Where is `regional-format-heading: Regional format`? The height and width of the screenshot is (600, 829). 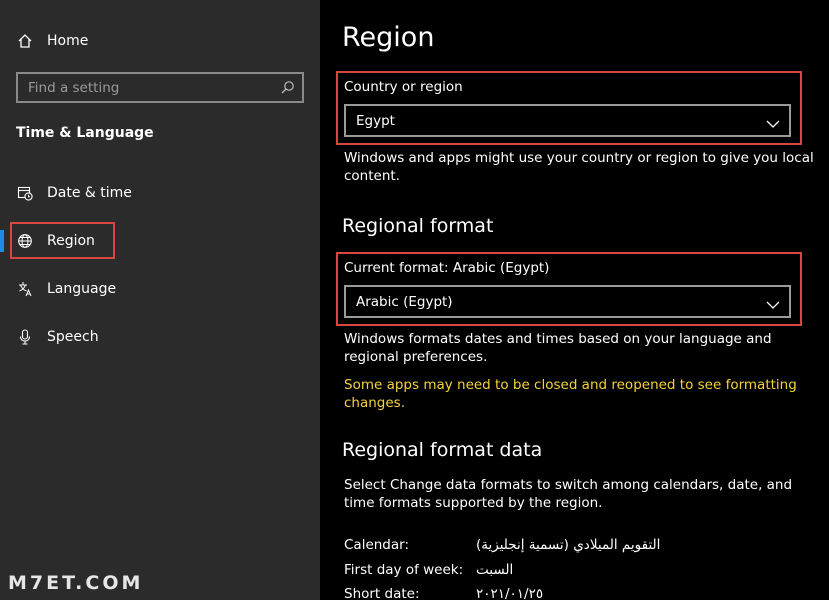 regional-format-heading: Regional format is located at coordinates (418, 226).